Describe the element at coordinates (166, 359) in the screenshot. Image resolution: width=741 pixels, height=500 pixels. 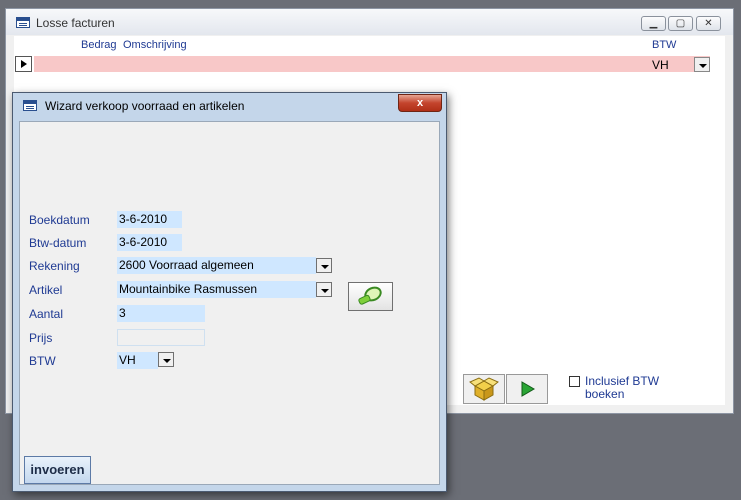
I see `btw-dropdown-button` at that location.